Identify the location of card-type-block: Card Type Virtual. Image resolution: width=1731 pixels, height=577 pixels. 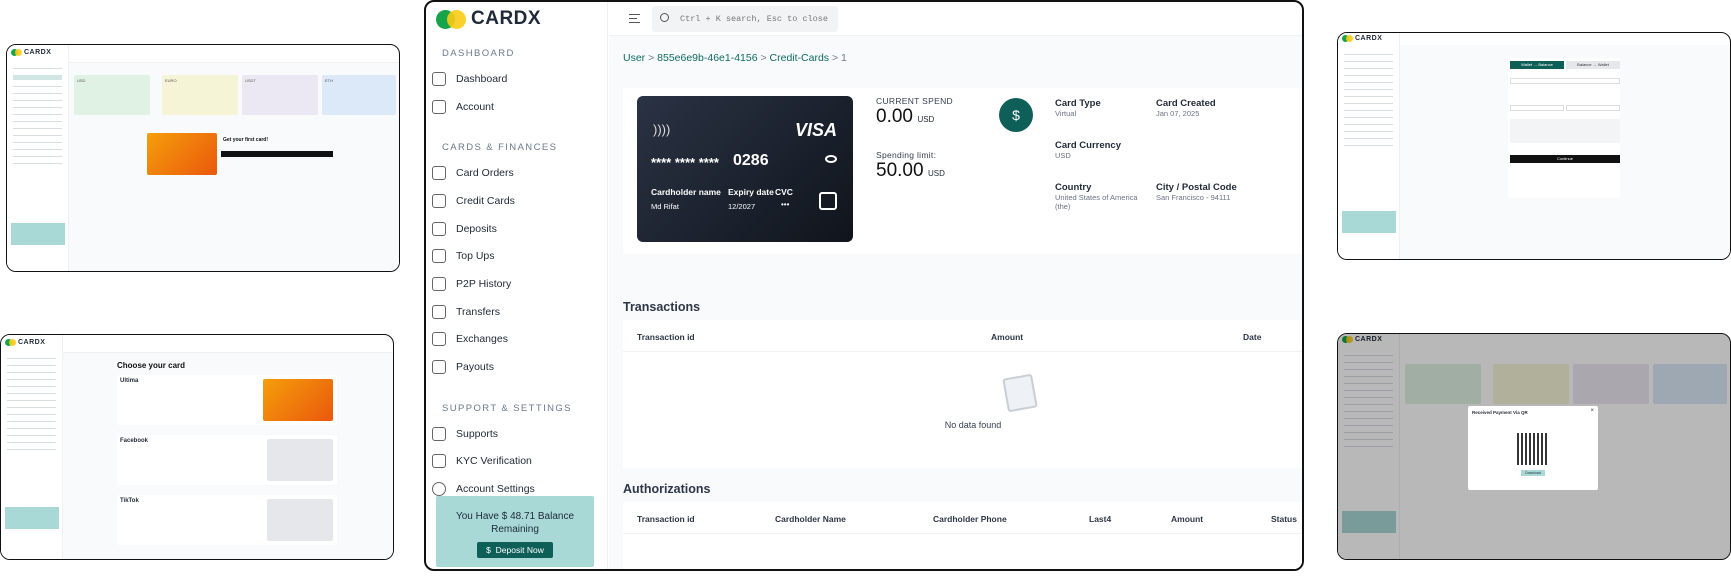
(1100, 108).